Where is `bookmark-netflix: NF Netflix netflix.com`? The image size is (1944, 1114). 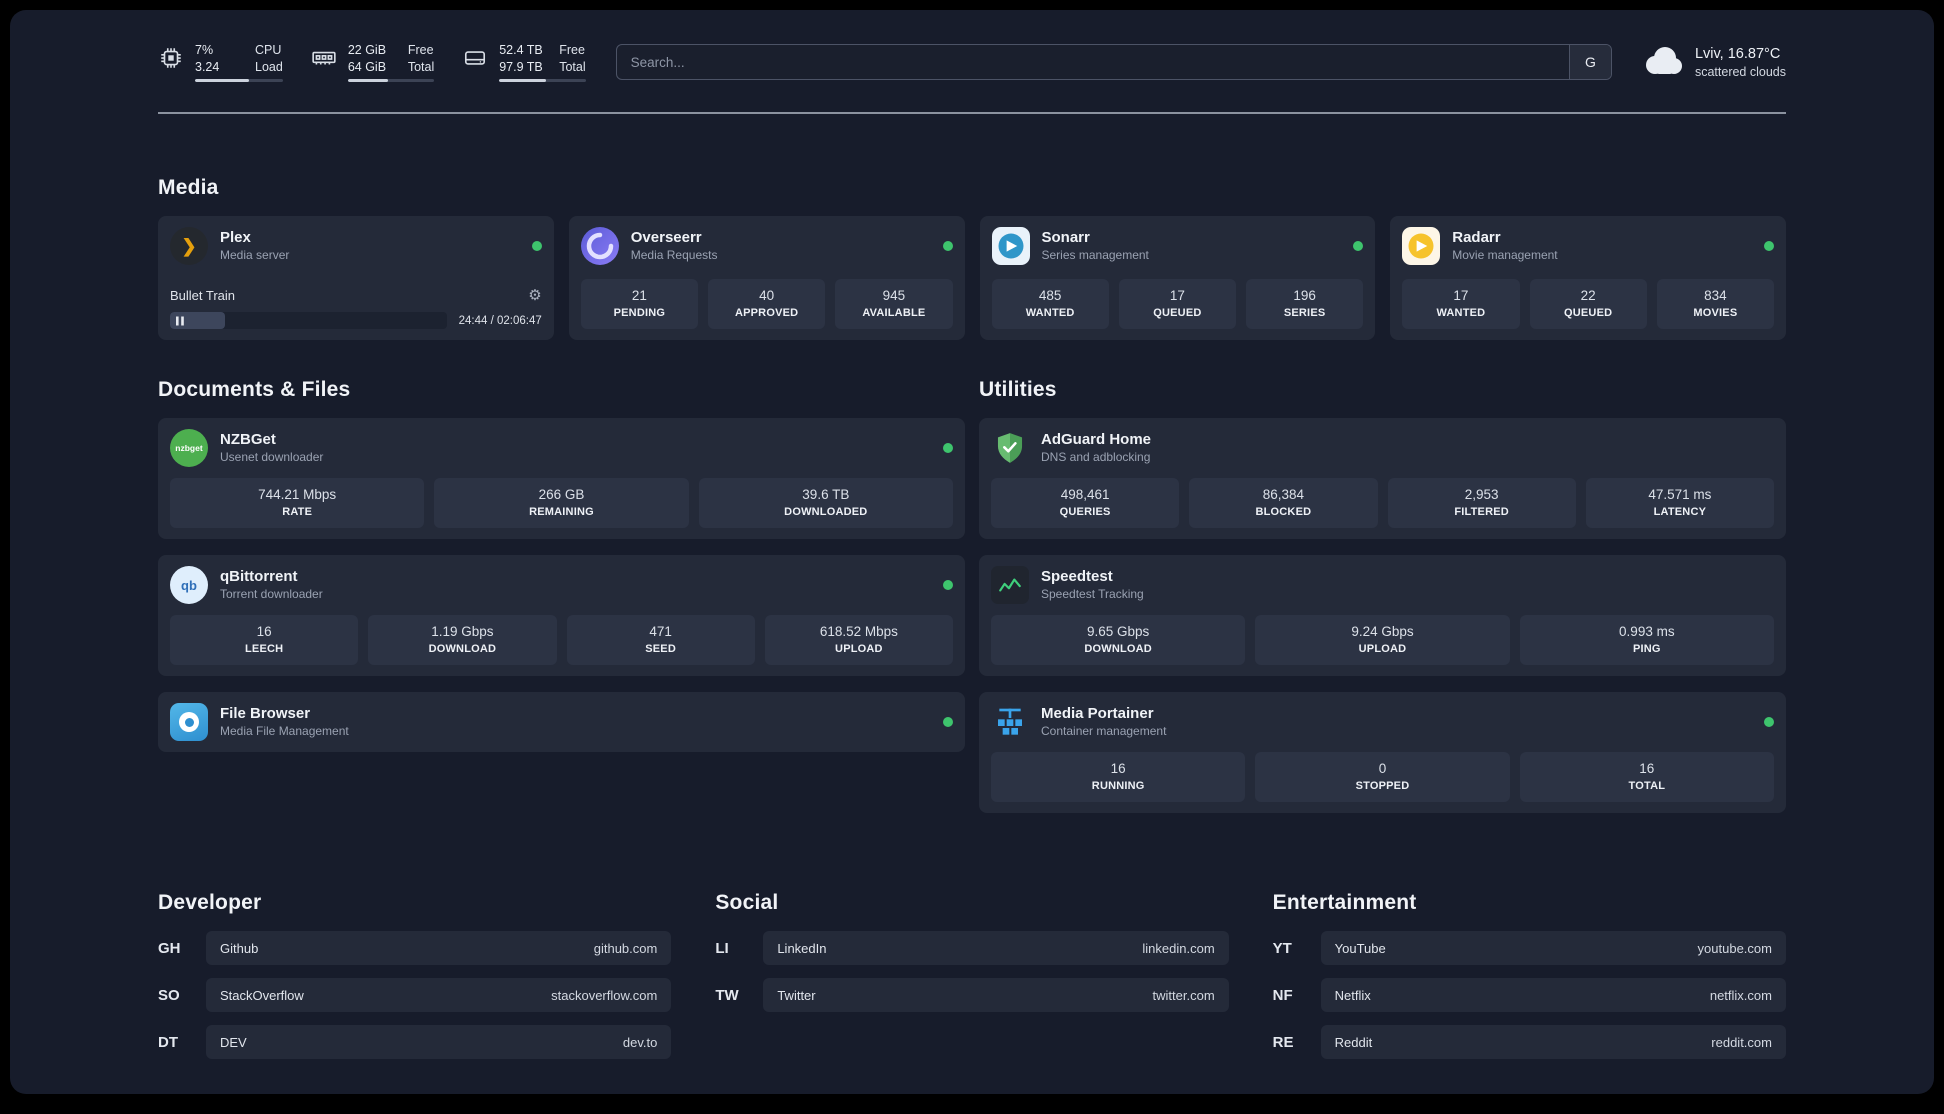
bookmark-netflix: NF Netflix netflix.com is located at coordinates (1529, 995).